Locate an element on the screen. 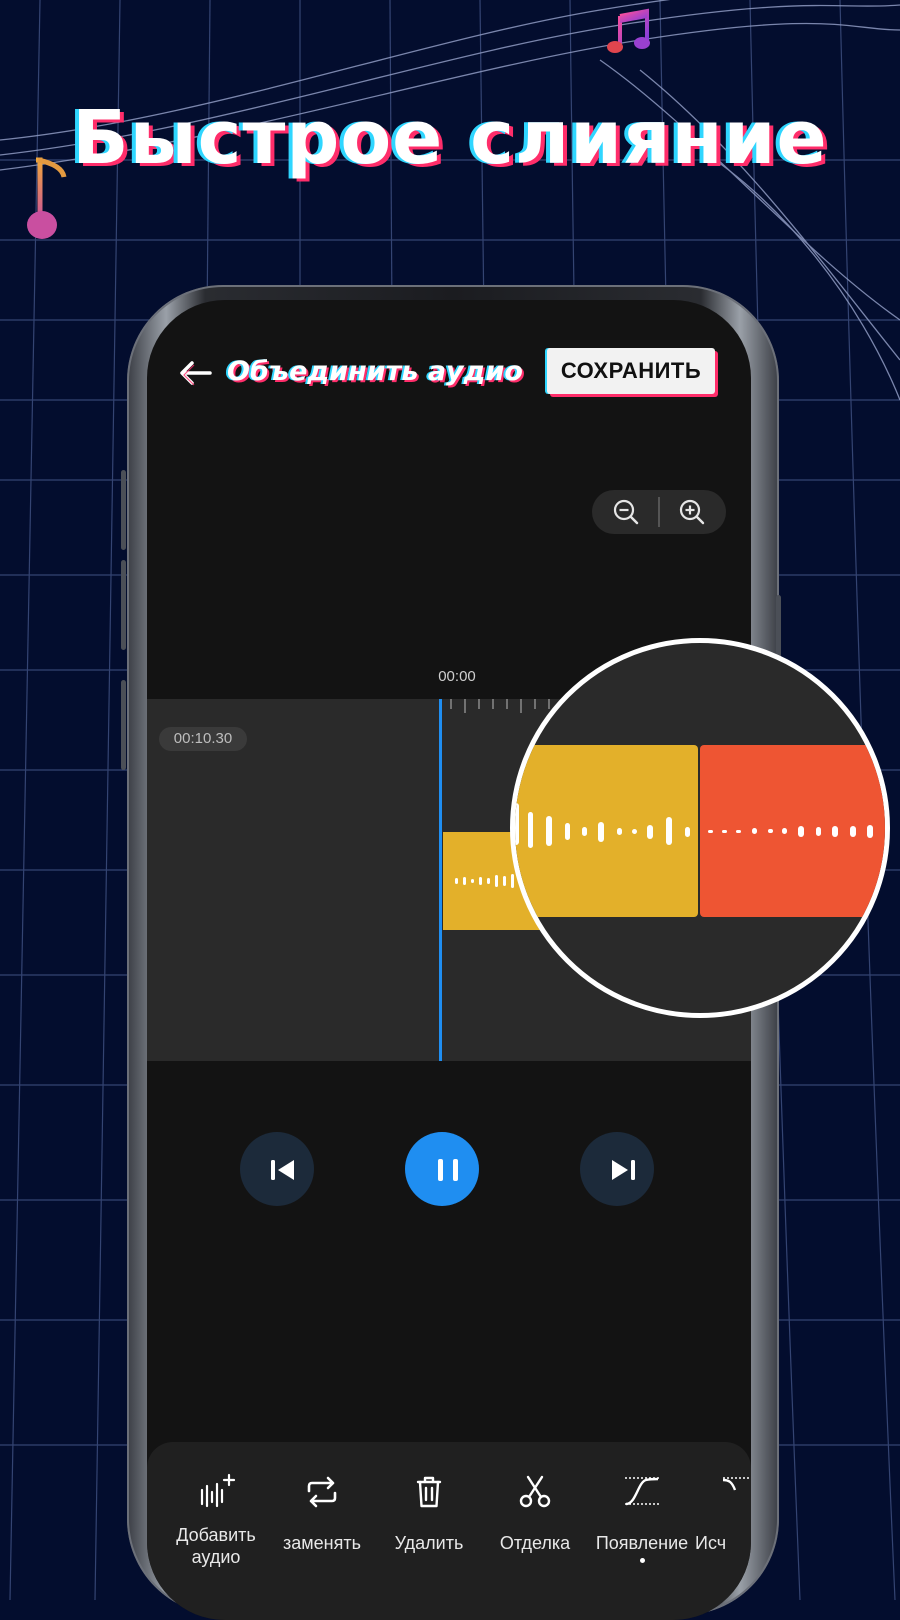 The height and width of the screenshot is (1620, 900). tool-label: Исч is located at coordinates (711, 1543).